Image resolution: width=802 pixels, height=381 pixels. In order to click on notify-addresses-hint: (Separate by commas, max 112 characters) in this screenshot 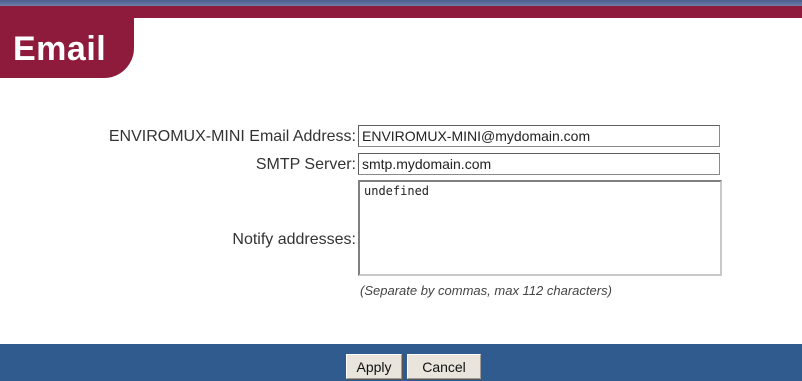, I will do `click(486, 290)`.